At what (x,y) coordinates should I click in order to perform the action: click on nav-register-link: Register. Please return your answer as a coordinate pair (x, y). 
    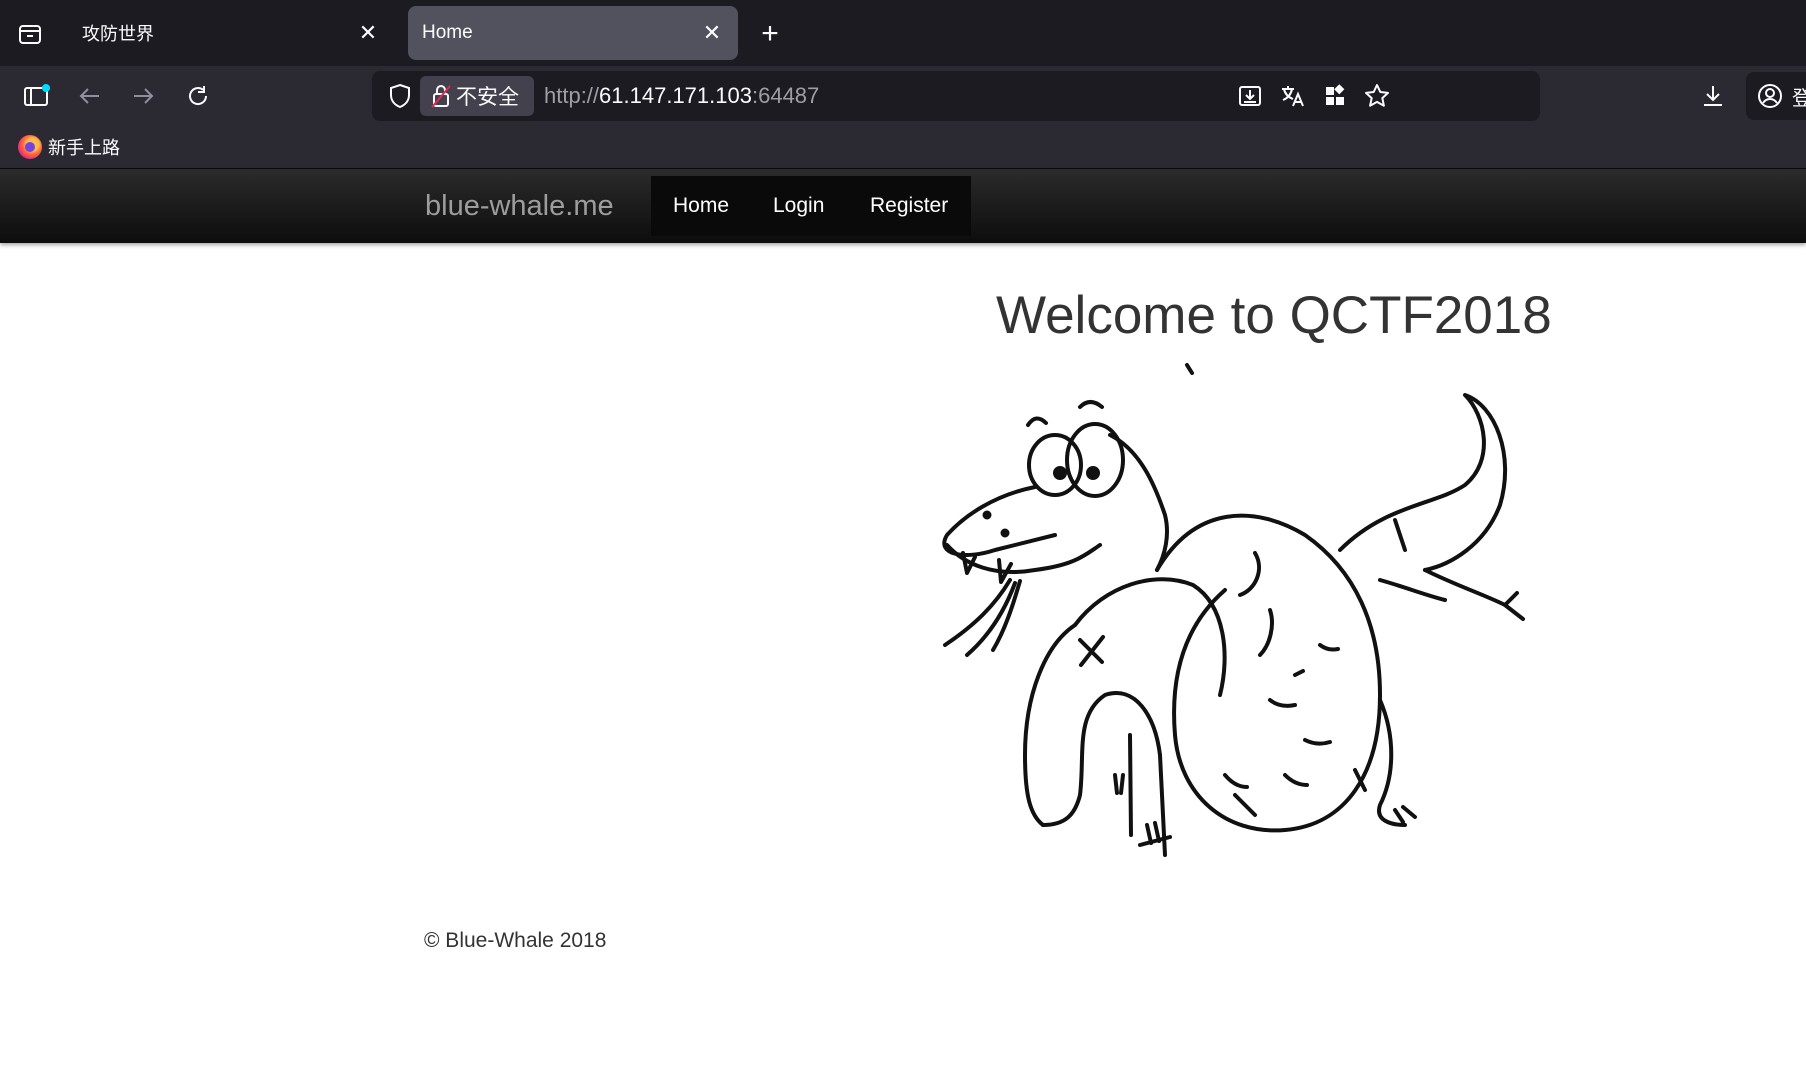
    Looking at the image, I should click on (909, 206).